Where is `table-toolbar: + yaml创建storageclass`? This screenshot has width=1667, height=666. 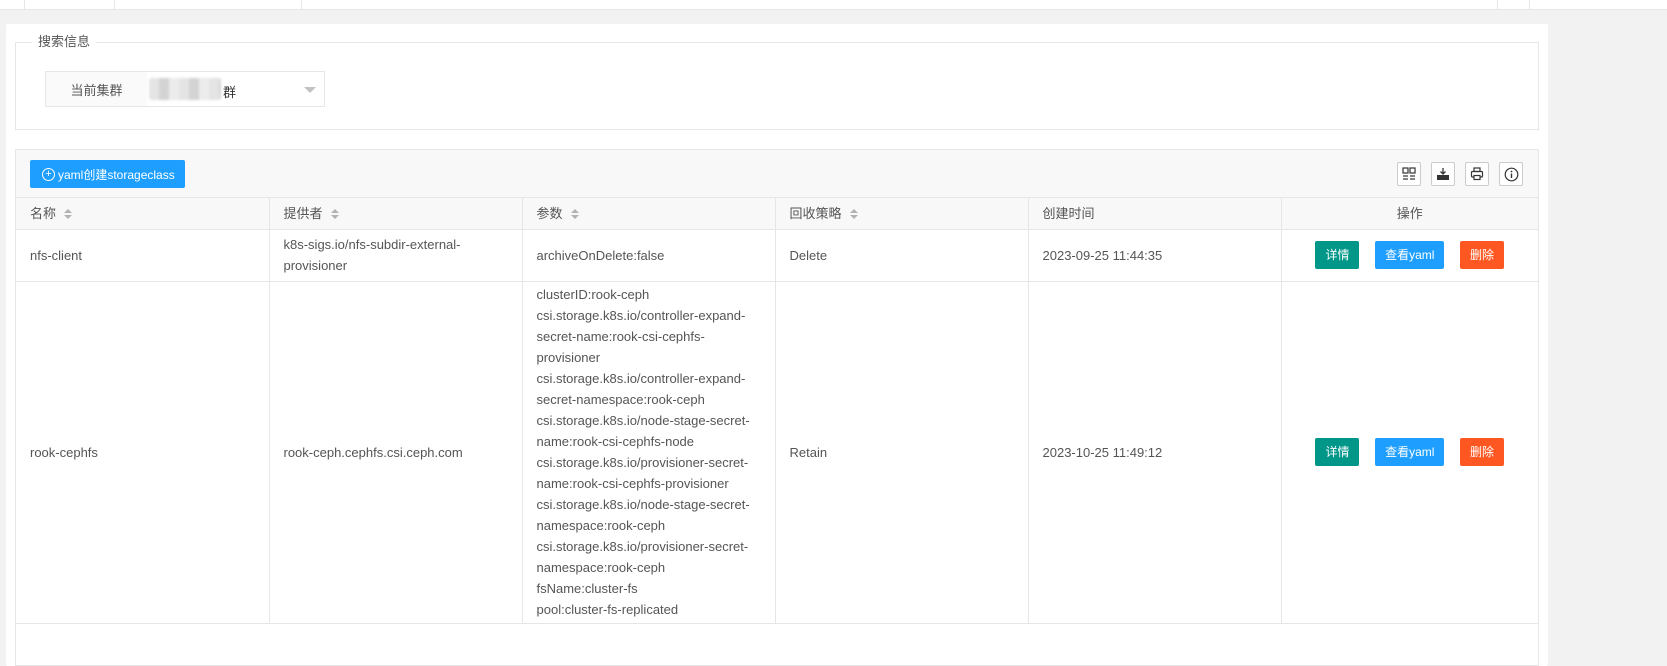 table-toolbar: + yaml创建storageclass is located at coordinates (777, 174).